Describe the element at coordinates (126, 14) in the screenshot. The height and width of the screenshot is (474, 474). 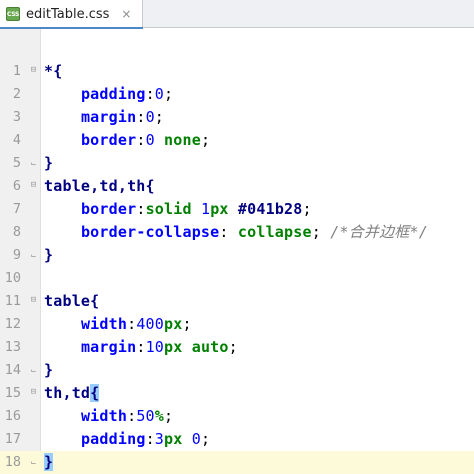
I see `close-icon: ×` at that location.